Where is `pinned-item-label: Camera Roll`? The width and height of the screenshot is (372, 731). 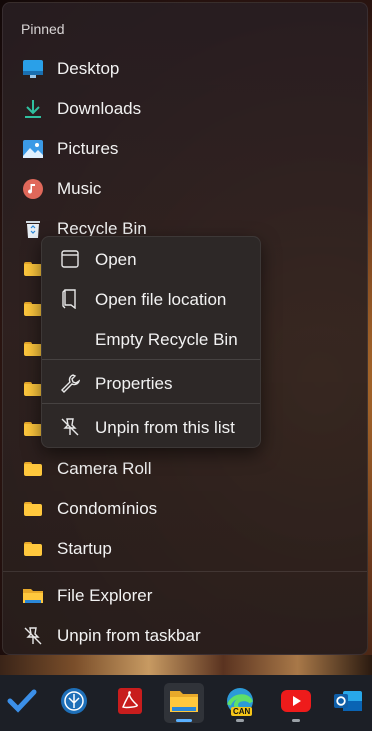
pinned-item-label: Camera Roll is located at coordinates (104, 468).